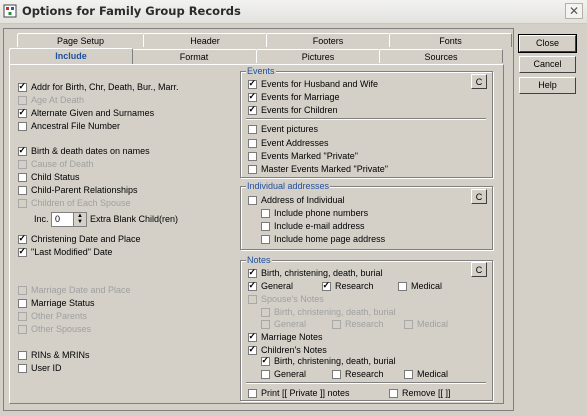 This screenshot has height=416, width=587. Describe the element at coordinates (54, 355) in the screenshot. I see `checkbox-rins-mrins: RINs & MRINs` at that location.